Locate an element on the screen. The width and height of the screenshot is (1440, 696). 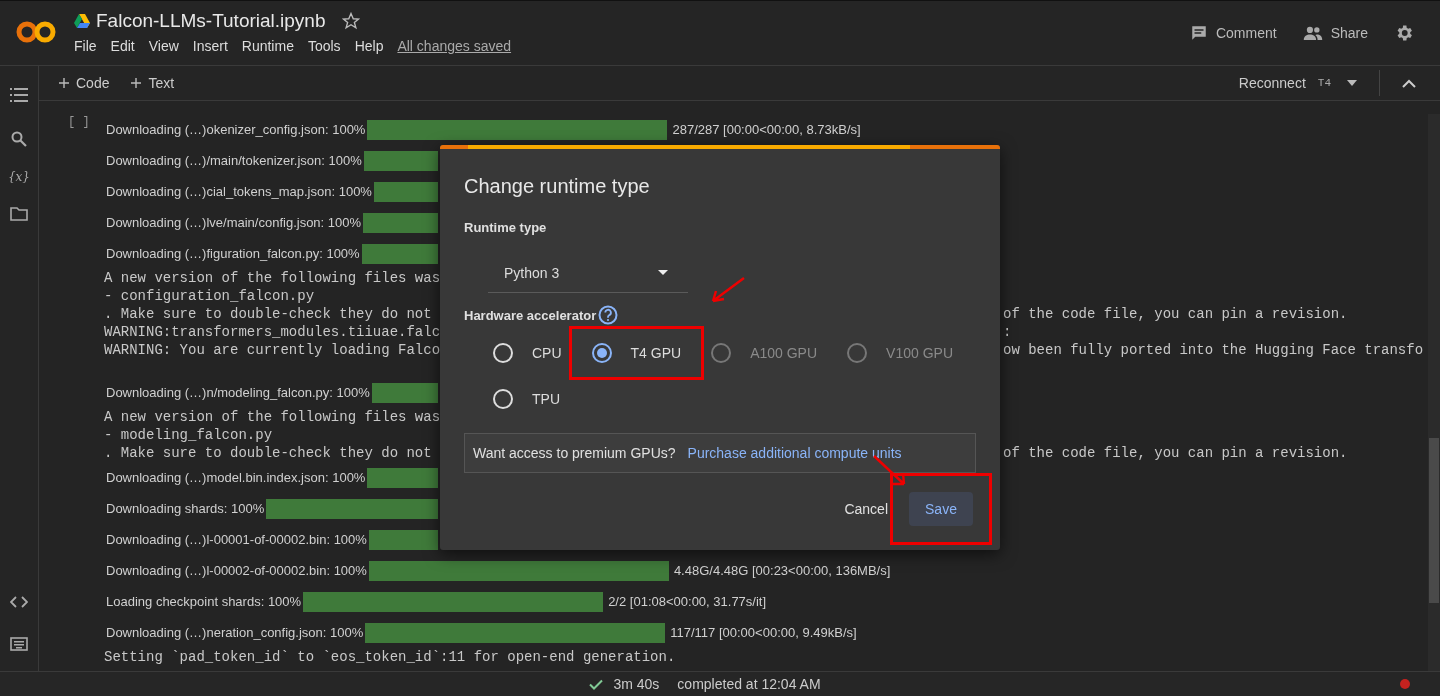
progress-label: Downloading (…)lve/main/config.json: 100% is located at coordinates (234, 222).